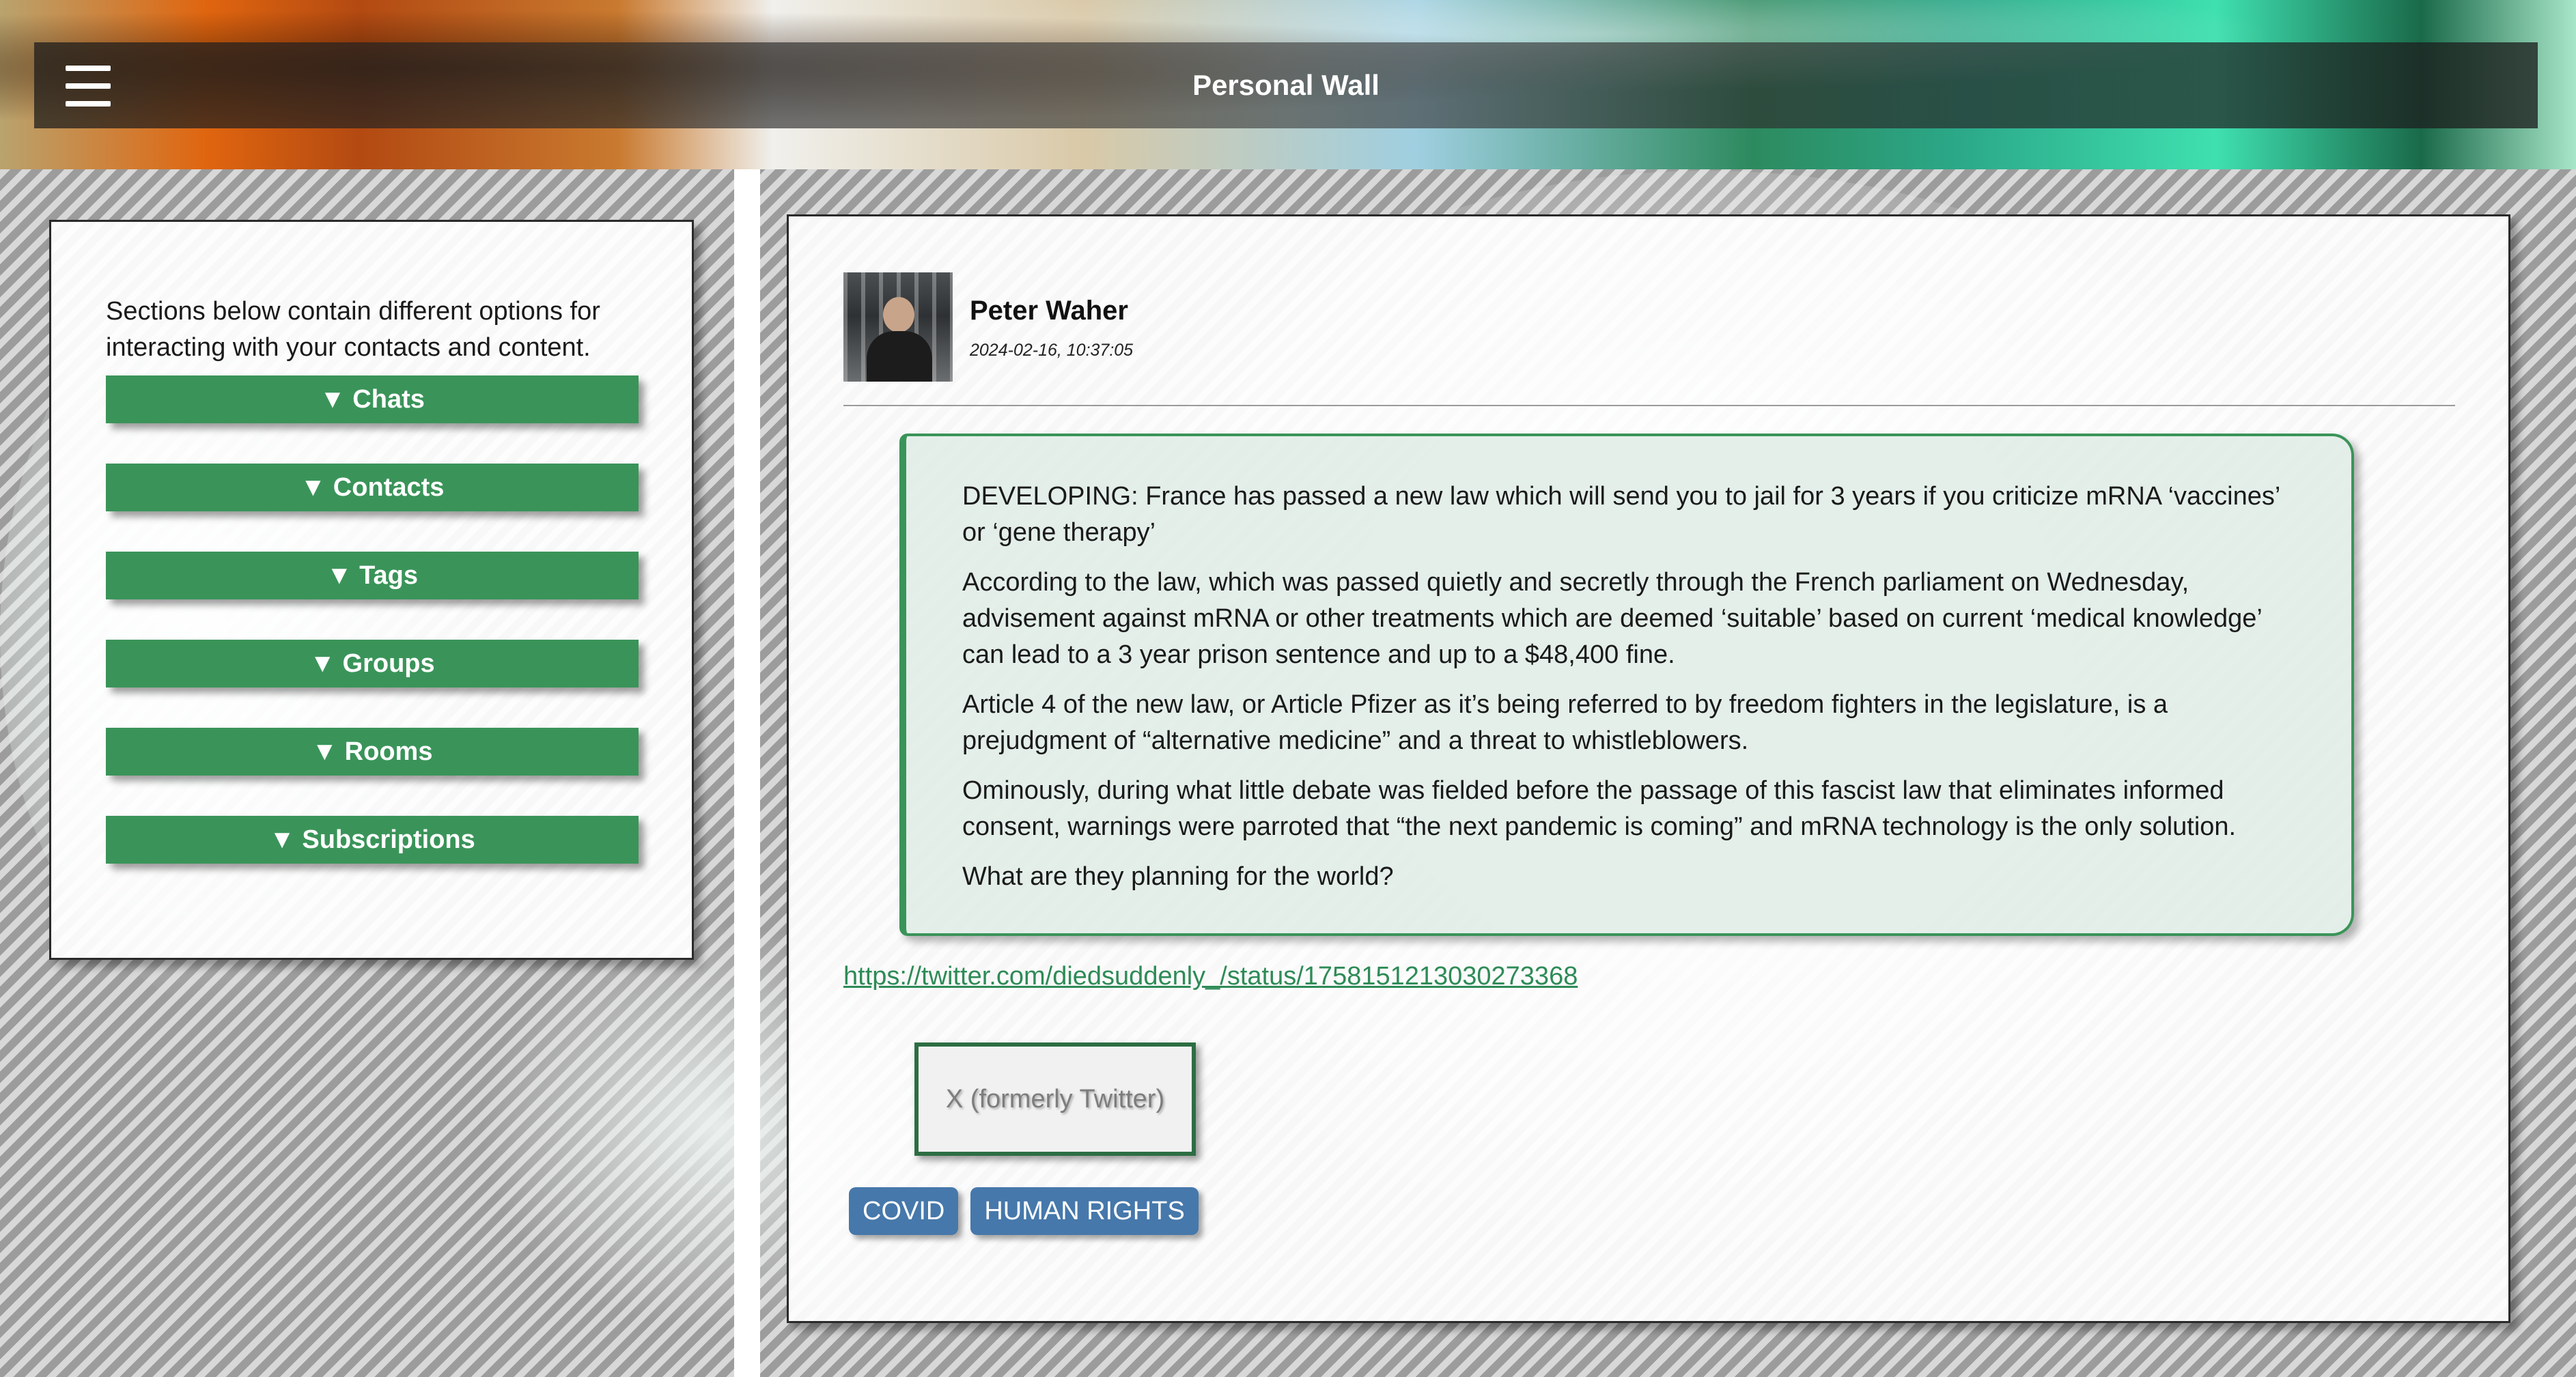  Describe the element at coordinates (1055, 1099) in the screenshot. I see `embedded-media-placeholder: X (formerly Twitter)` at that location.